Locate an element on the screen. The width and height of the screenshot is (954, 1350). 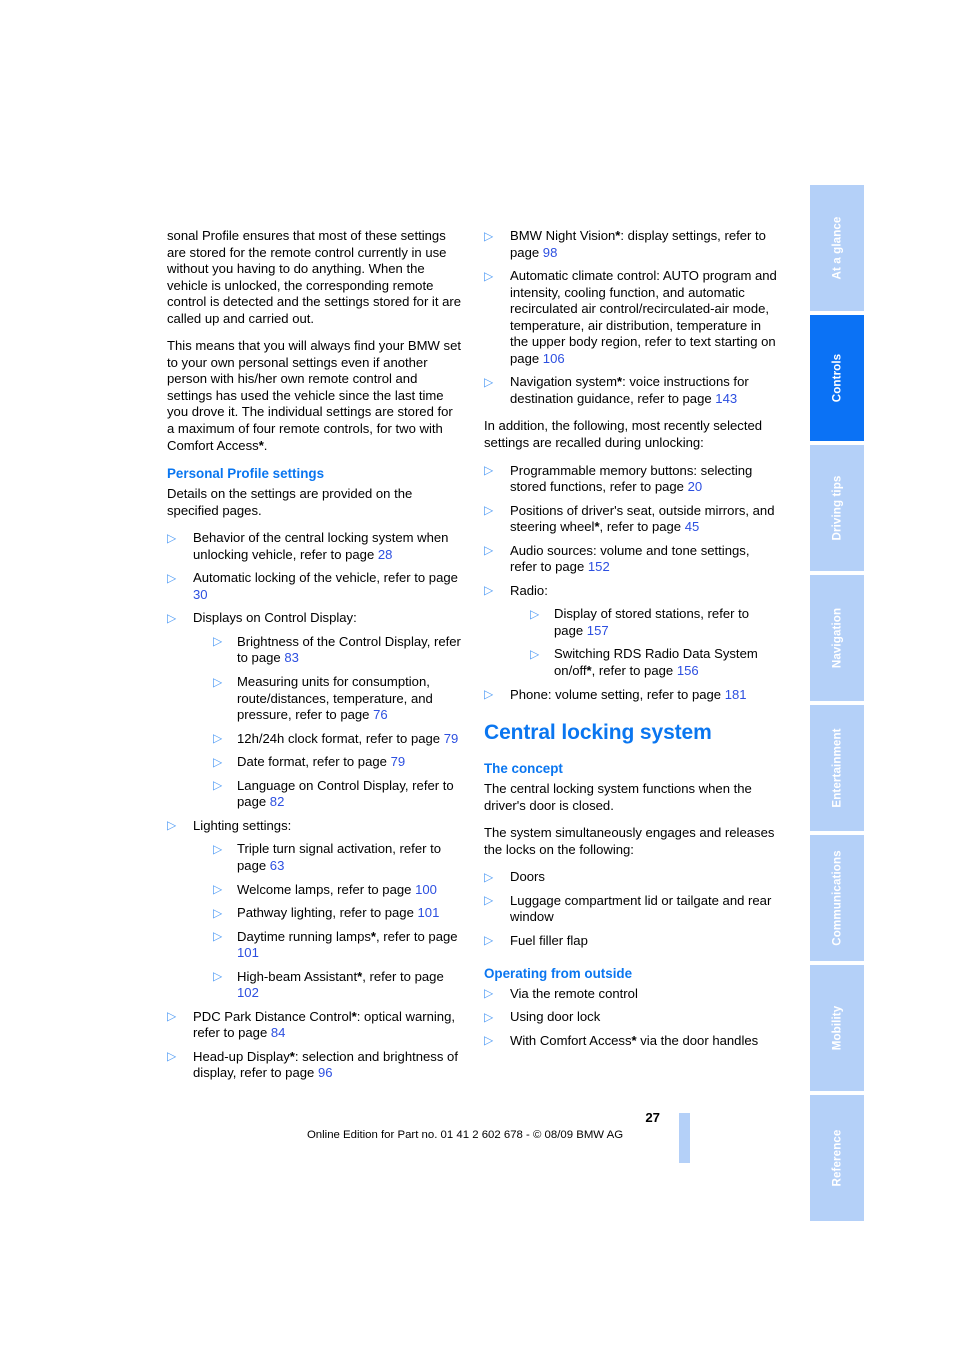
list-item-text: Fuel filler flap is located at coordinates (549, 940).